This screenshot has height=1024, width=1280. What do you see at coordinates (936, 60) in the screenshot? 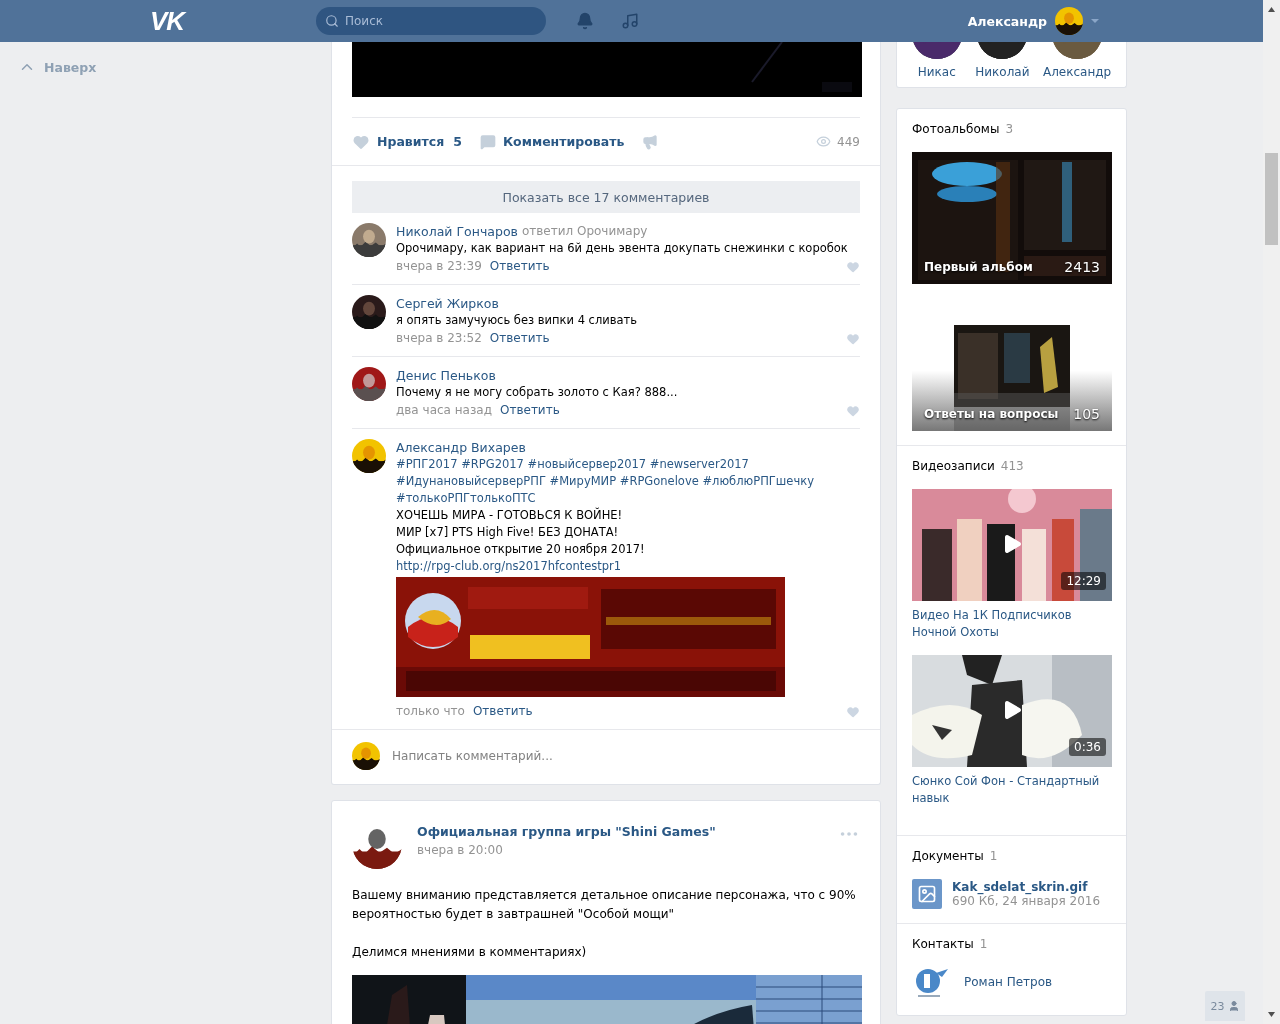
I see `friend-link: Никас` at bounding box center [936, 60].